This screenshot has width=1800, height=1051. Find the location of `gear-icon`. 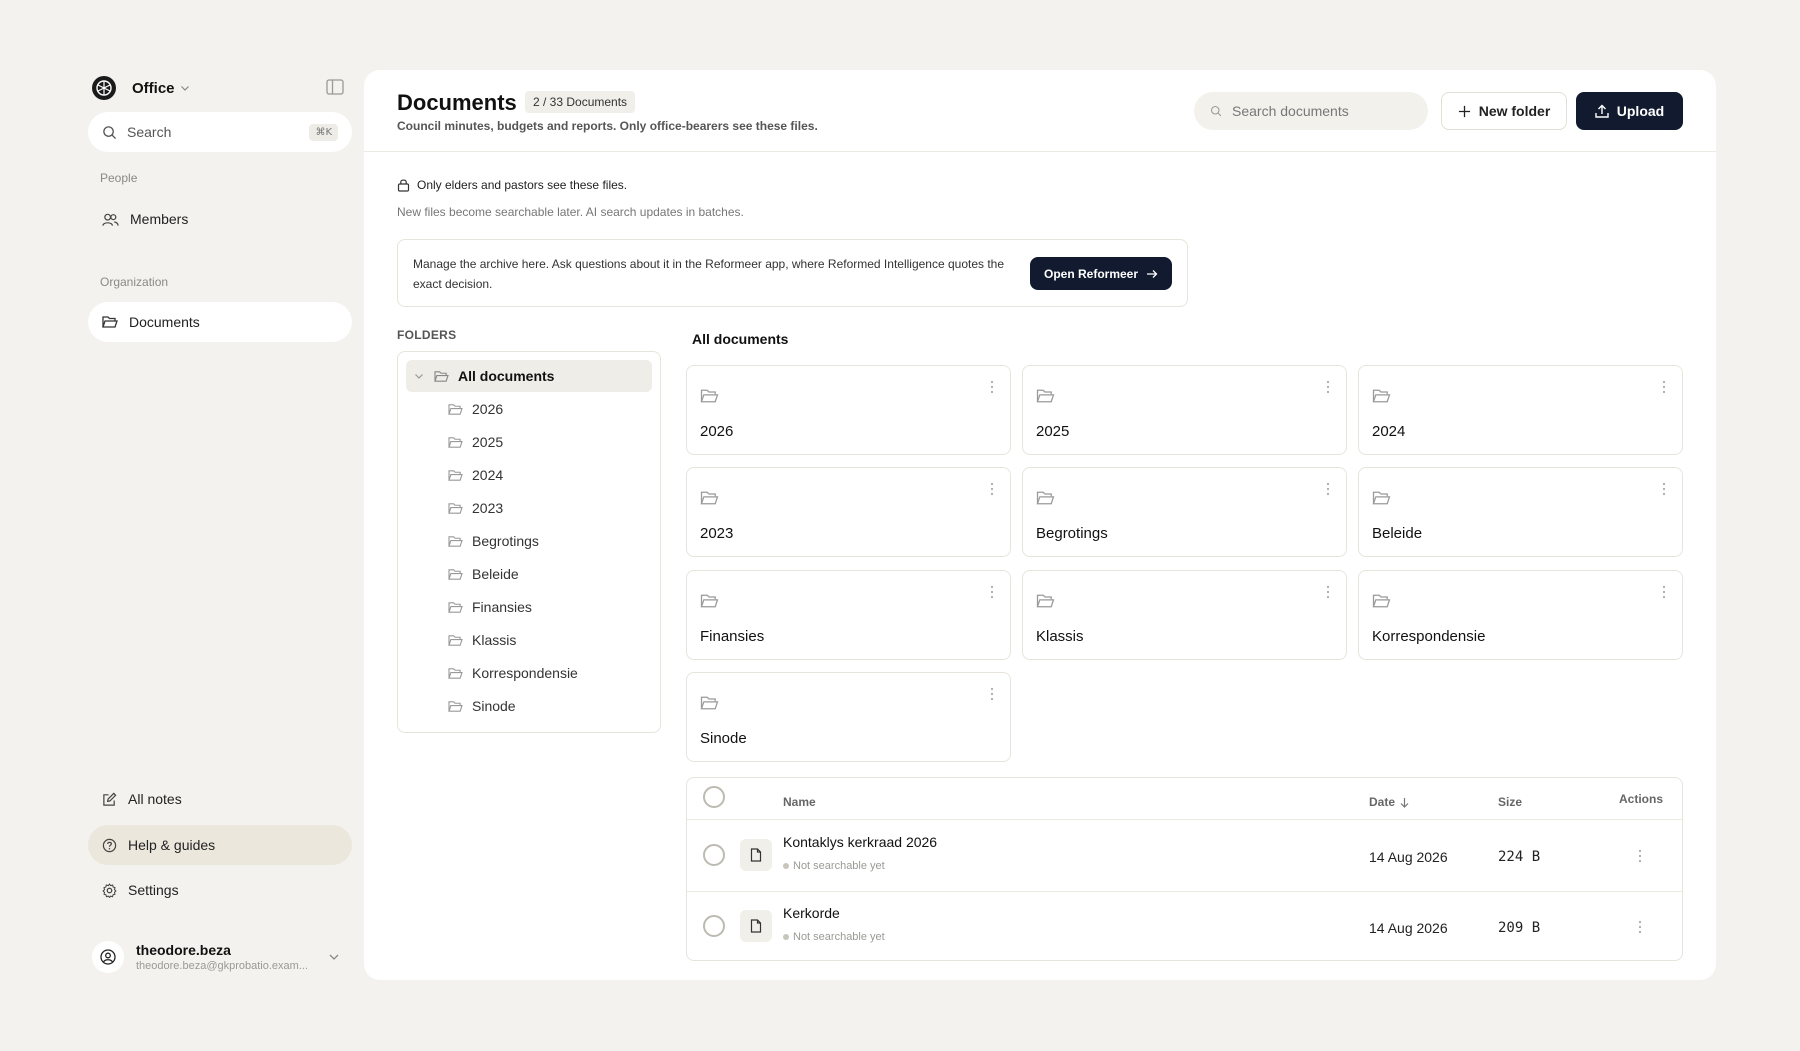

gear-icon is located at coordinates (109, 890).